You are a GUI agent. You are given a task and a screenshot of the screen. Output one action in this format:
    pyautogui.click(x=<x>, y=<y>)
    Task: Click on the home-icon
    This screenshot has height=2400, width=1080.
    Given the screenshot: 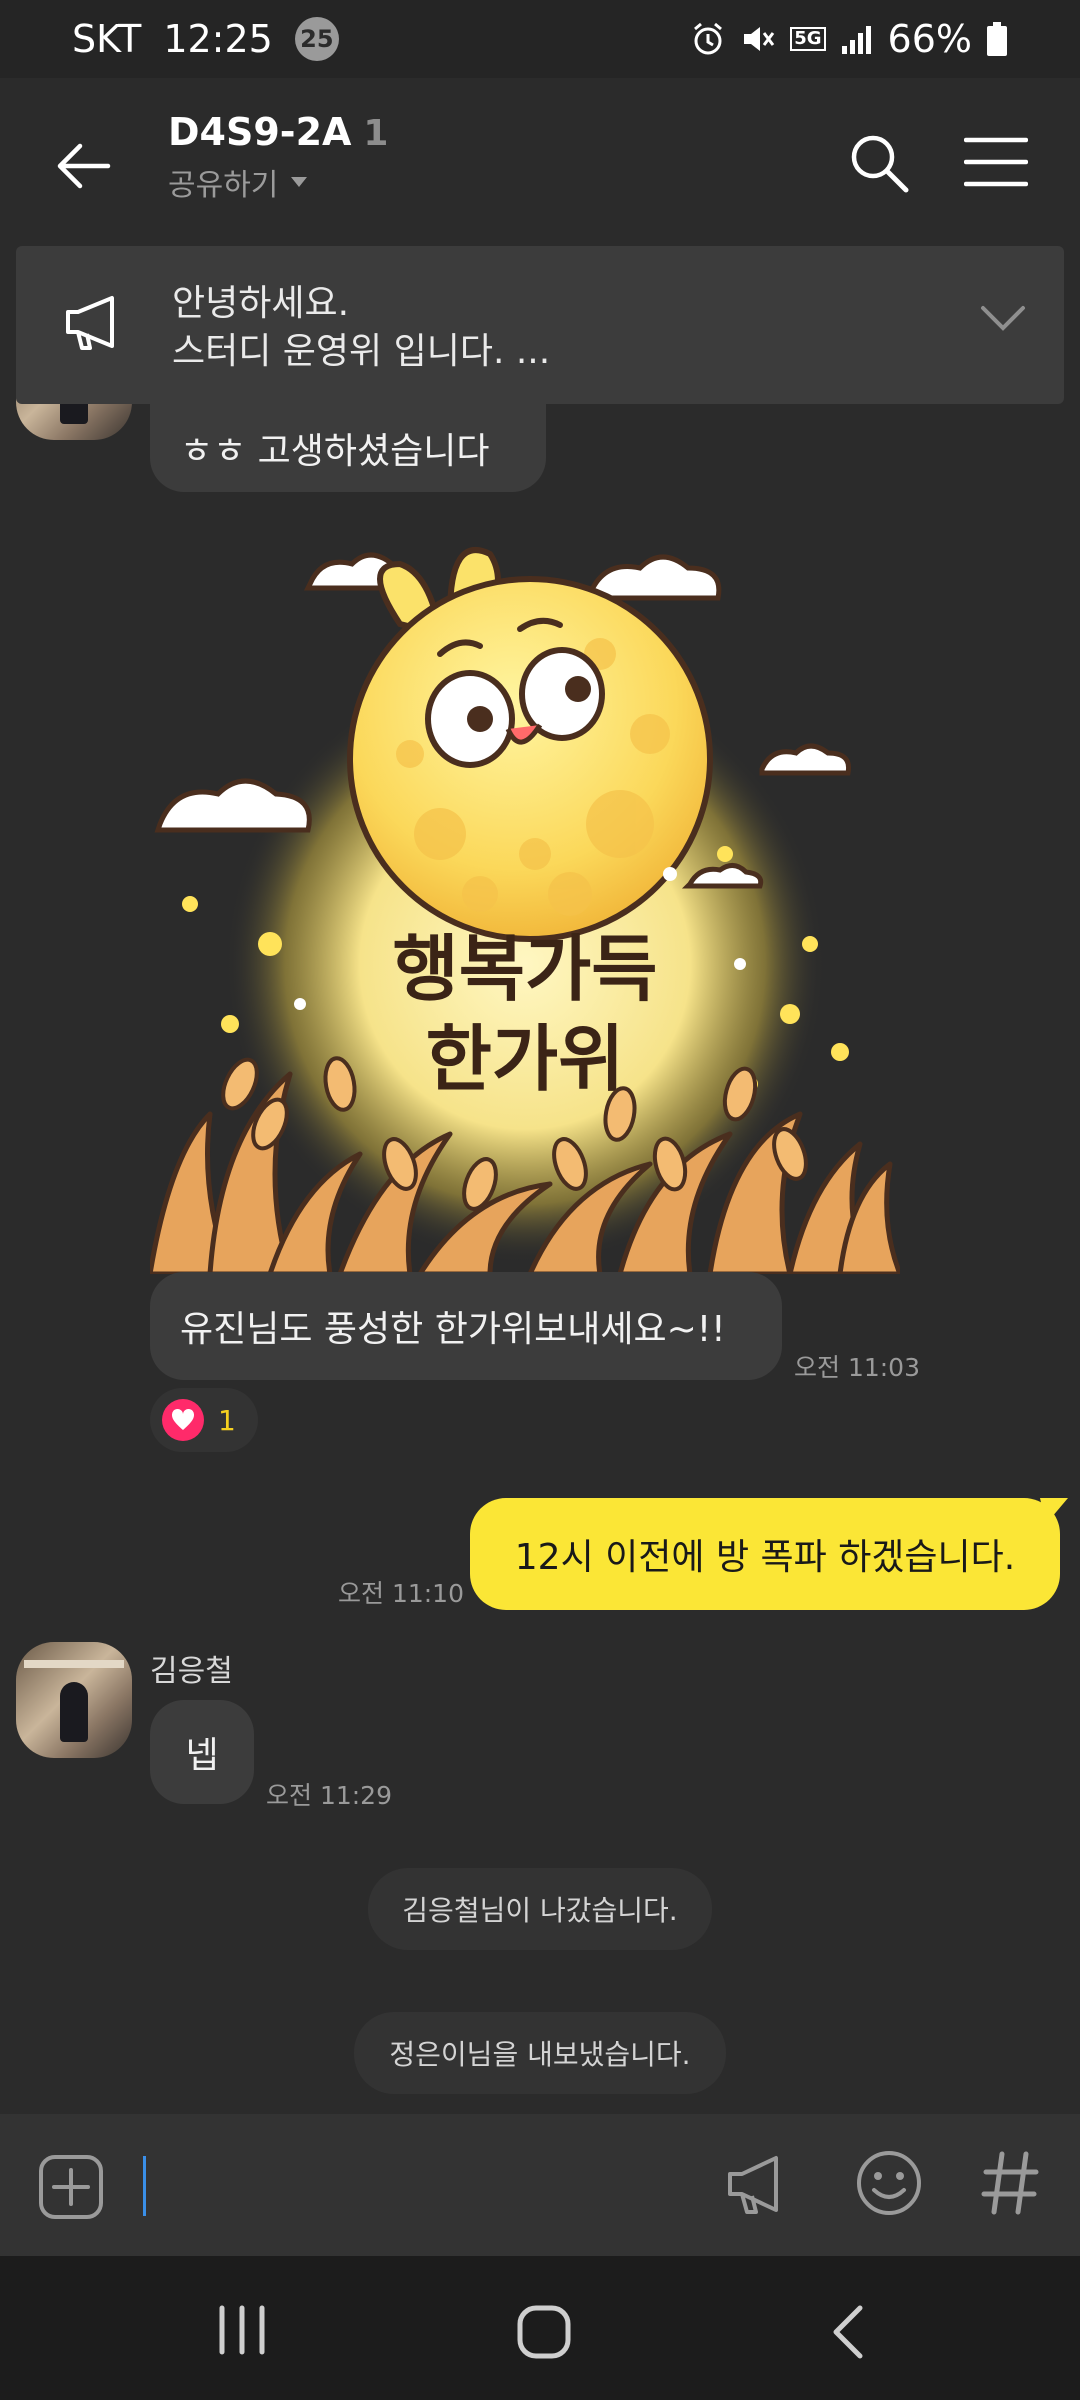 What is the action you would take?
    pyautogui.click(x=544, y=2332)
    